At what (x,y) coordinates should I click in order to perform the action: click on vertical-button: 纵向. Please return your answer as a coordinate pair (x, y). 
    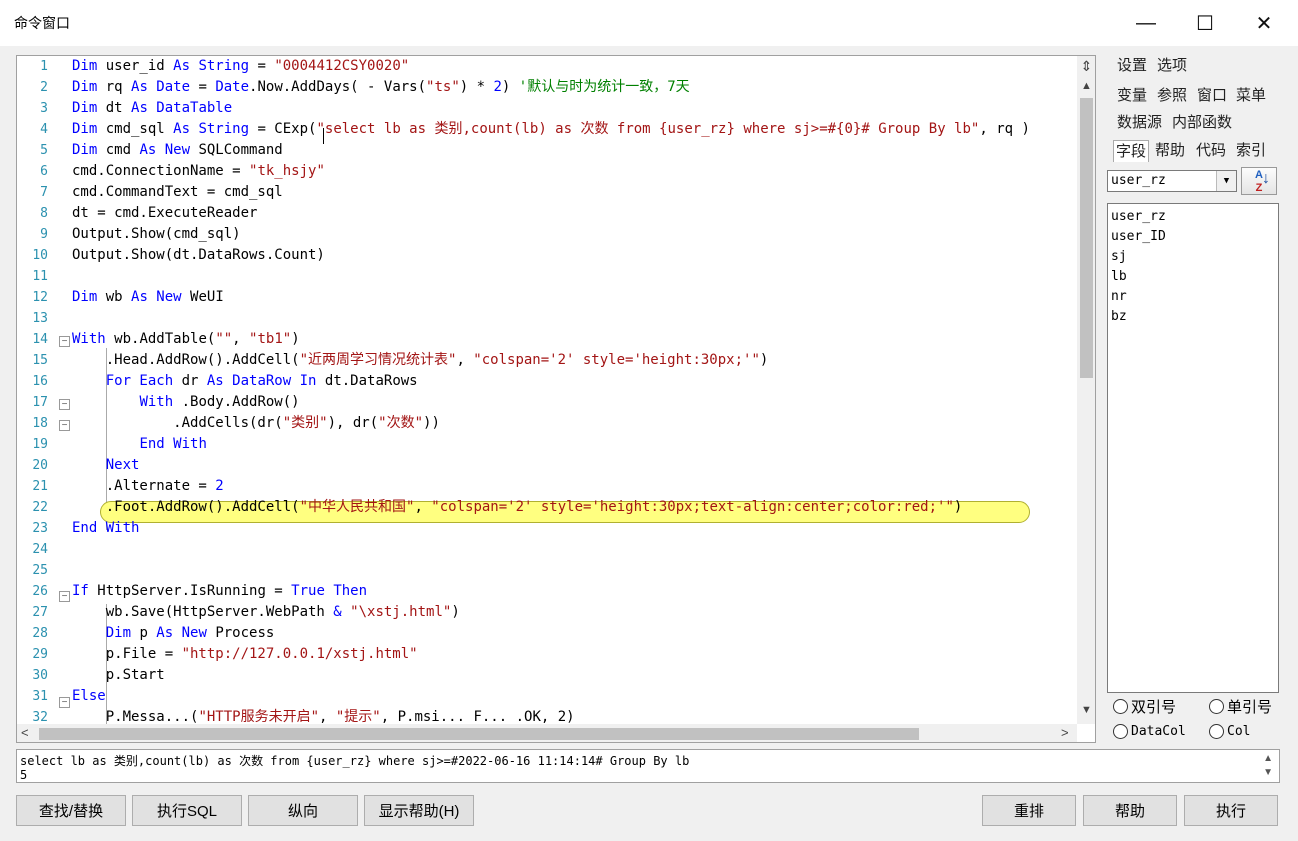
    Looking at the image, I should click on (303, 810).